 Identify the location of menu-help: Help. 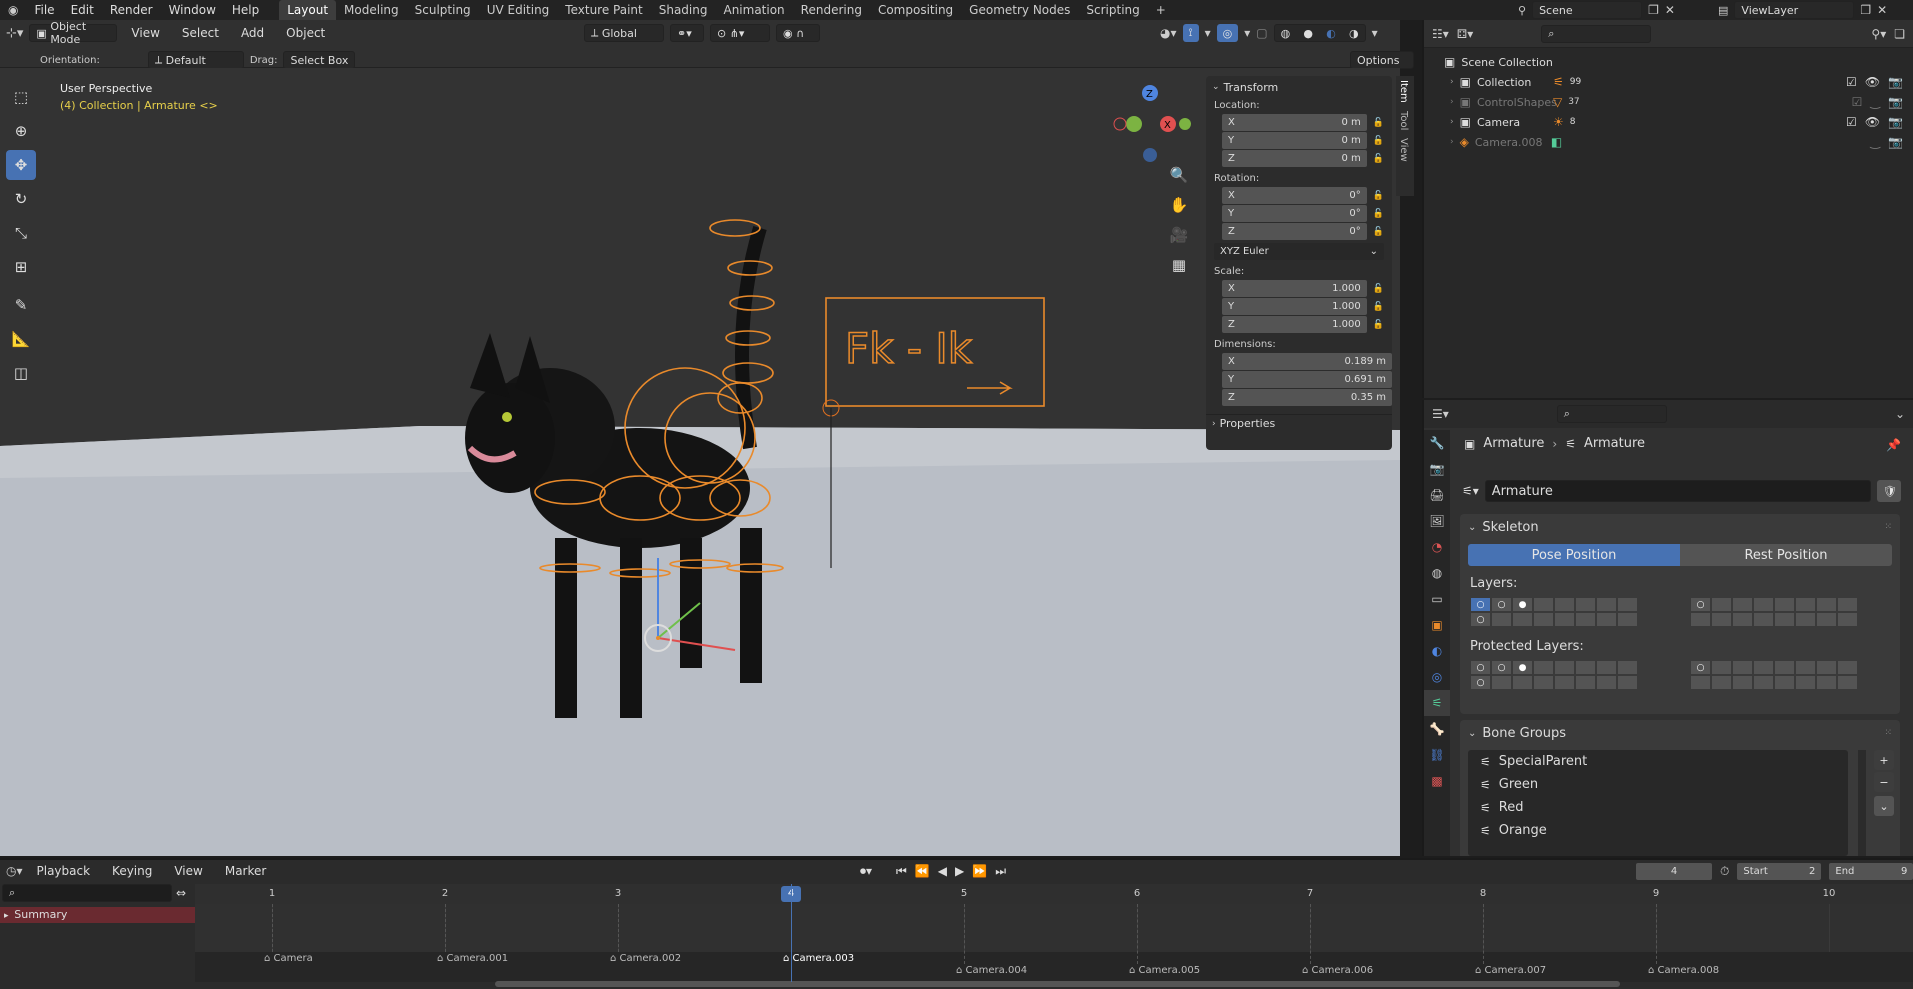
(245, 10).